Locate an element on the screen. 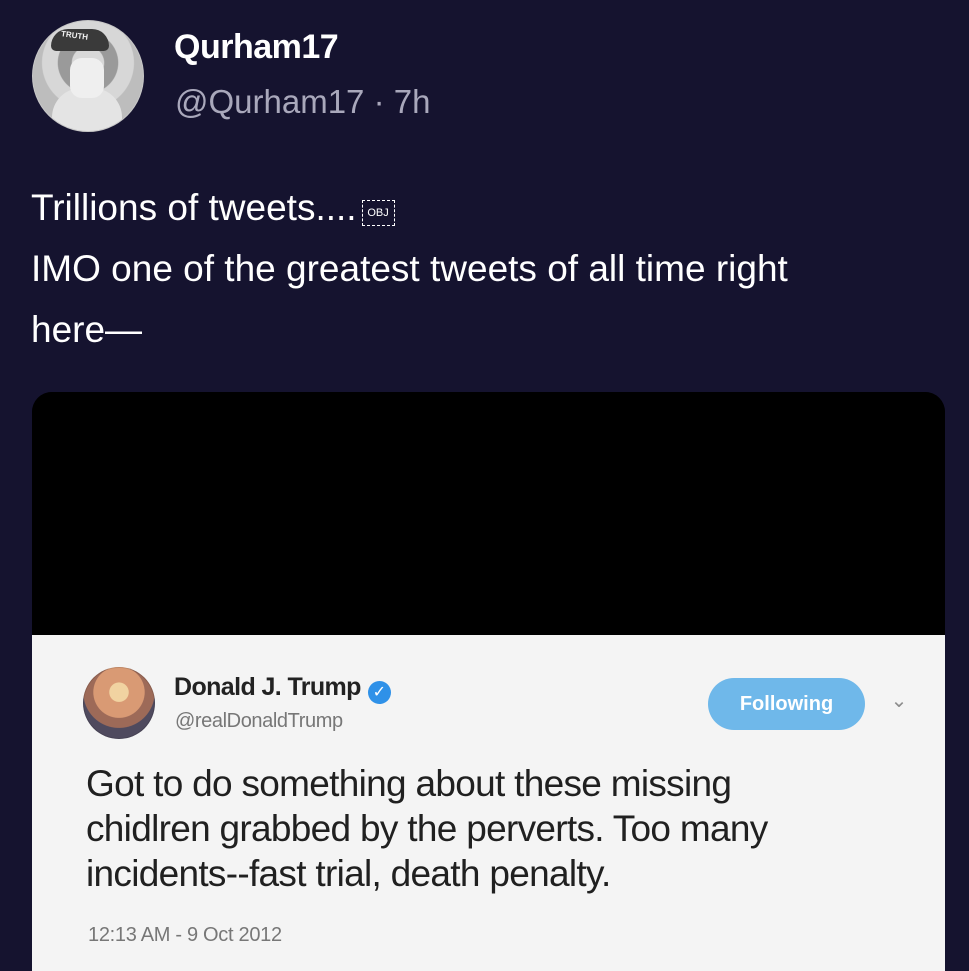 The width and height of the screenshot is (969, 971). verified-badge-icon: ✓ is located at coordinates (379, 692).